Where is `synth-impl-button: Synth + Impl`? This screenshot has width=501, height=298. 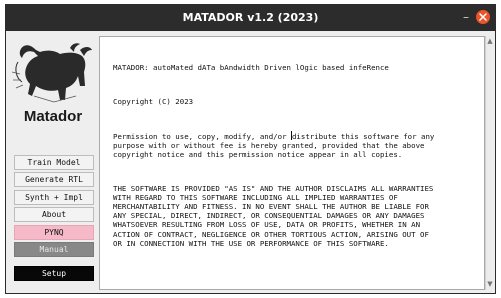 synth-impl-button: Synth + Impl is located at coordinates (54, 197).